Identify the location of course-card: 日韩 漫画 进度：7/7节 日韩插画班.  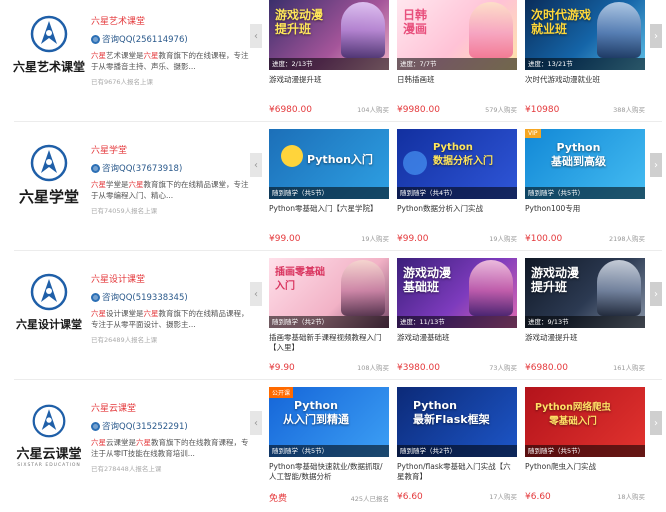
(457, 47).